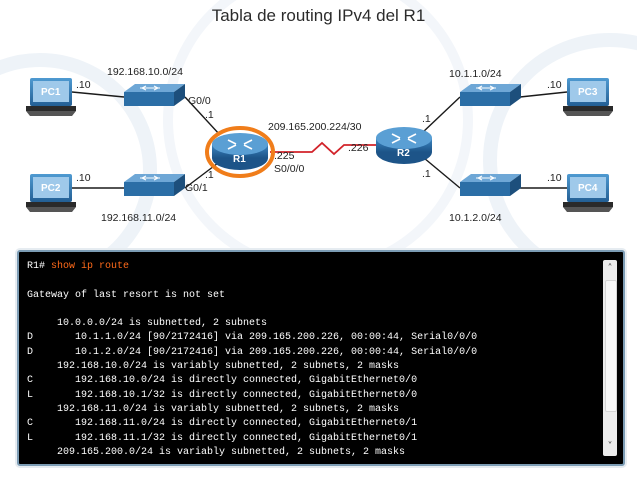  I want to click on r1-s000-ip-label: .225, so click(284, 156).